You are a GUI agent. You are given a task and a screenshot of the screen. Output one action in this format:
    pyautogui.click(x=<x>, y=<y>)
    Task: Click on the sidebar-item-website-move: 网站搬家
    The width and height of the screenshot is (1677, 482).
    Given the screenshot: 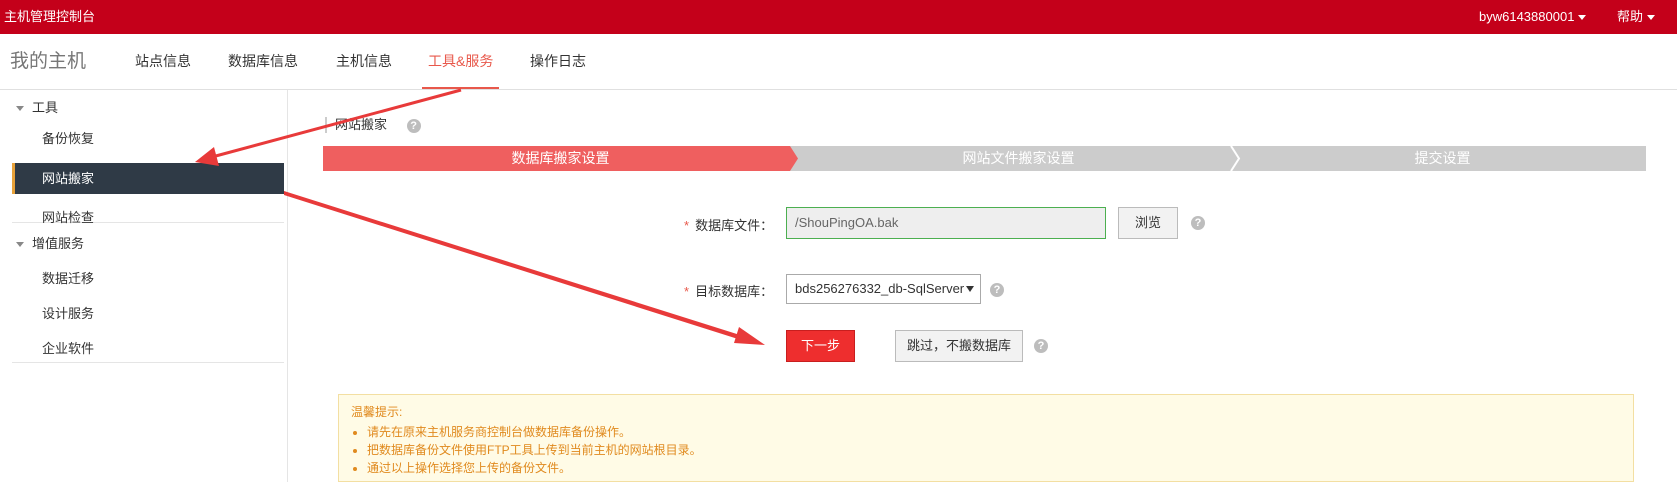 What is the action you would take?
    pyautogui.click(x=148, y=178)
    